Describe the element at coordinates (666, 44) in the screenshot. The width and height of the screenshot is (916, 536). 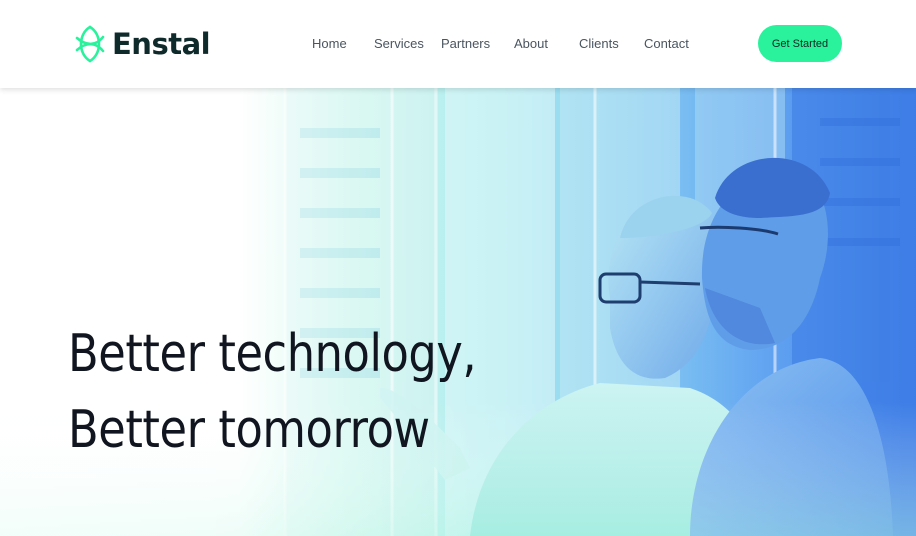
I see `nav-item-contact: Contact` at that location.